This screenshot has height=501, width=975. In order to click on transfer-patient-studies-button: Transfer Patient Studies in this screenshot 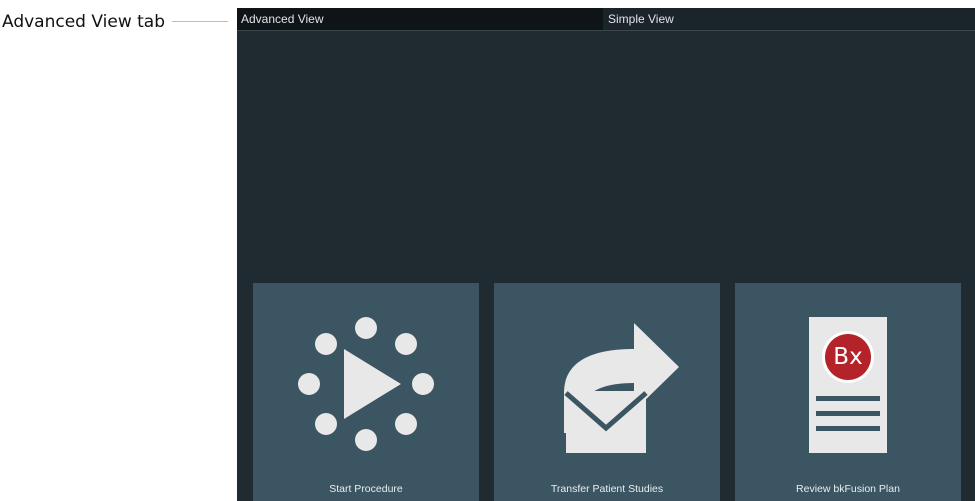, I will do `click(607, 392)`.